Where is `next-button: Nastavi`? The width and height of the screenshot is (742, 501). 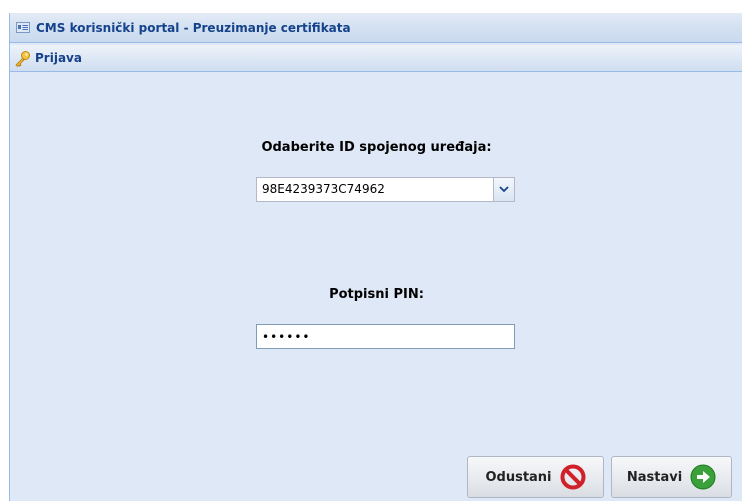 next-button: Nastavi is located at coordinates (671, 477).